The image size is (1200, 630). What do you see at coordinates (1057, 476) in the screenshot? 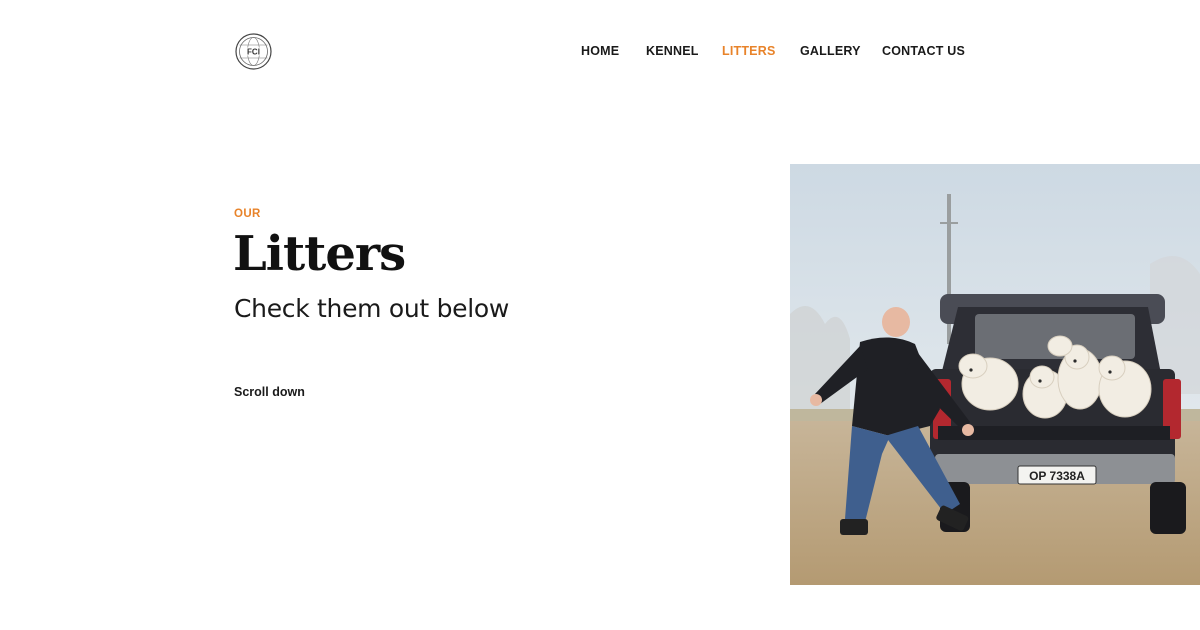
I see `license-plate: OP 7338A` at bounding box center [1057, 476].